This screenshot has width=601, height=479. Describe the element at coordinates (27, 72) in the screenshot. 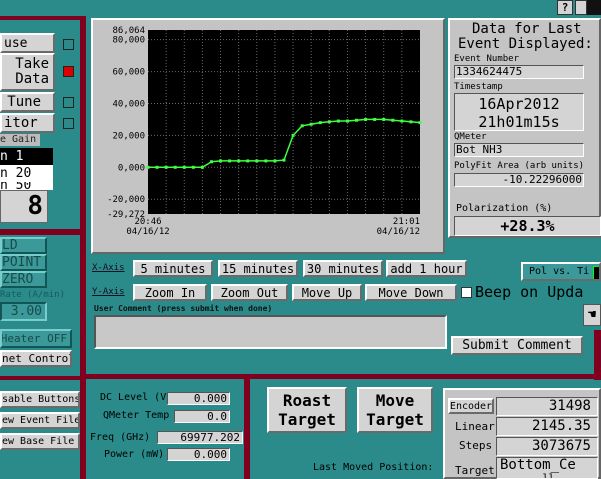

I see `take-data-button: Take Data` at that location.